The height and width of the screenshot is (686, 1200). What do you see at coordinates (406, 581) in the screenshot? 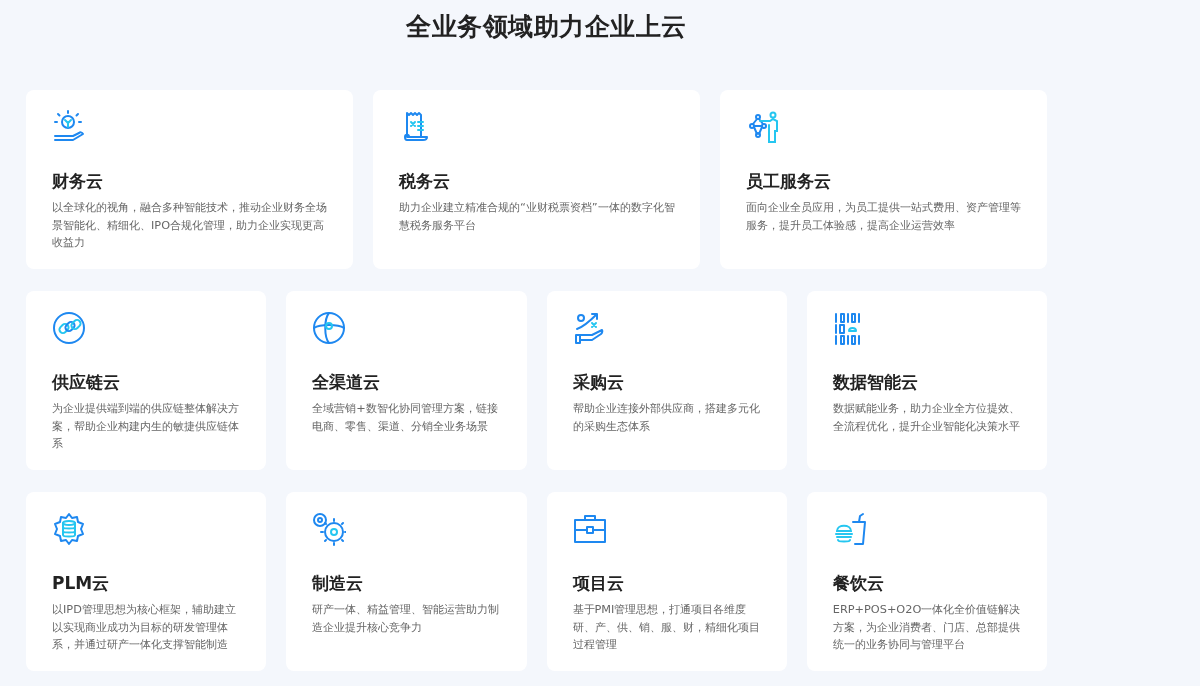
I see `product-card: 制造云 研产一体、精益管理、智能运营助力制造企业提升核心竞争力` at bounding box center [406, 581].